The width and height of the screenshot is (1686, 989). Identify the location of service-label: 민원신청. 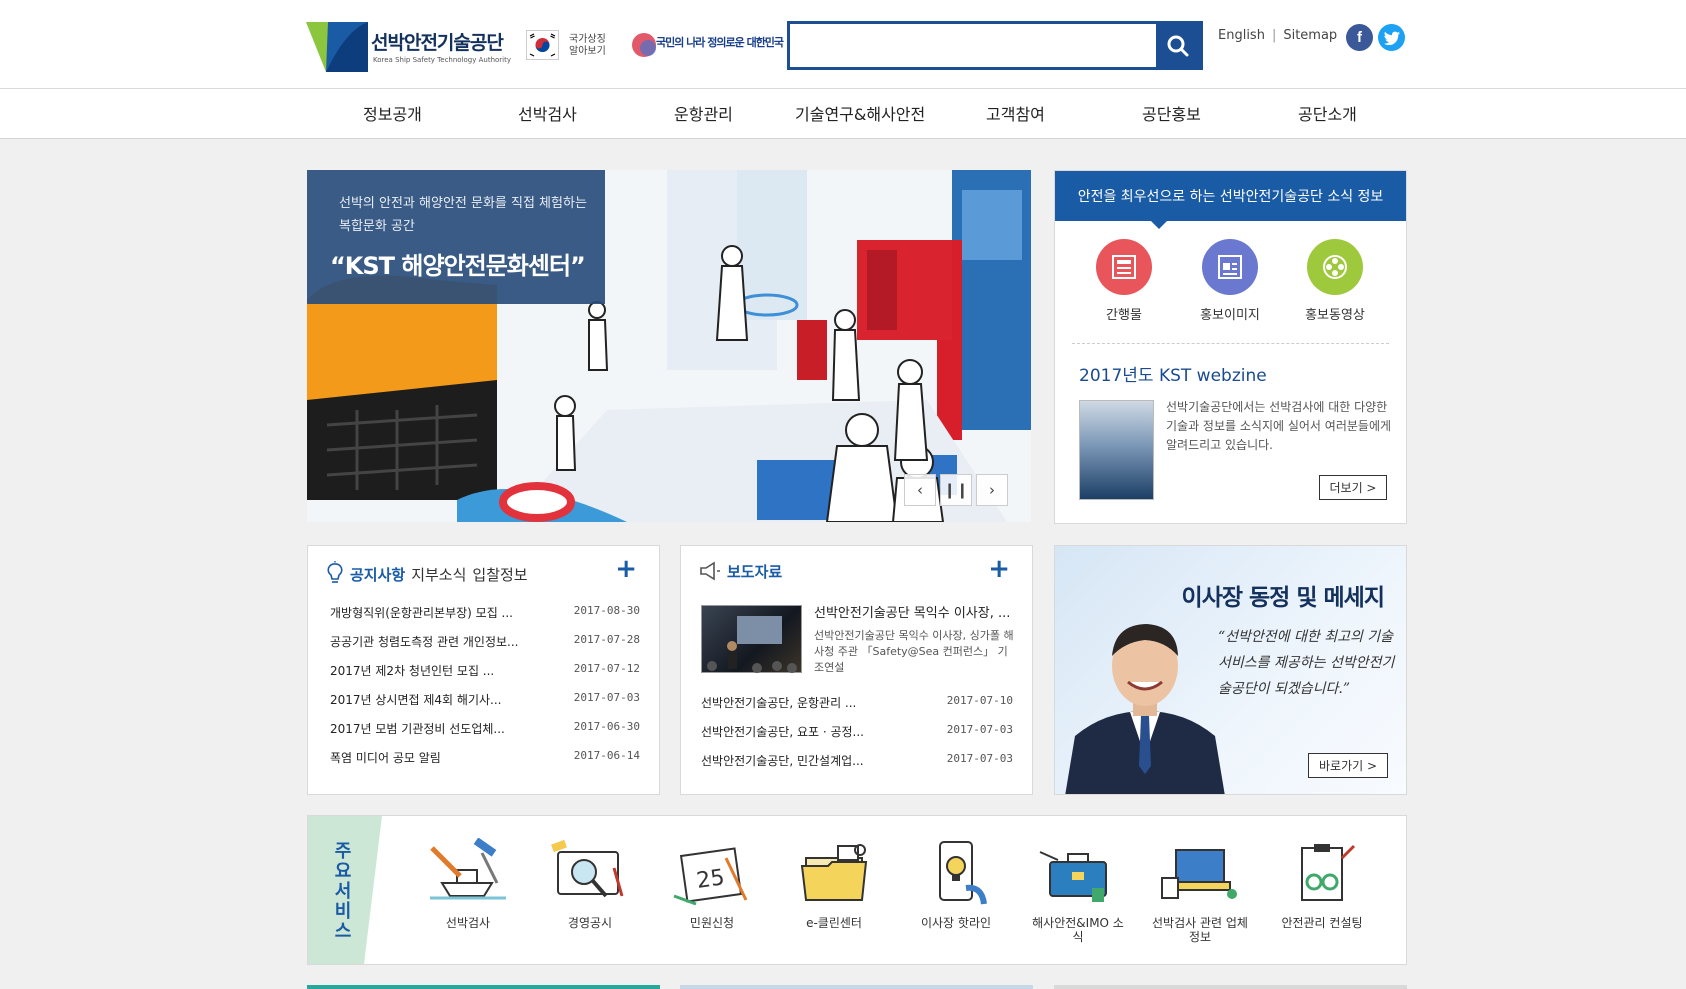
(712, 923).